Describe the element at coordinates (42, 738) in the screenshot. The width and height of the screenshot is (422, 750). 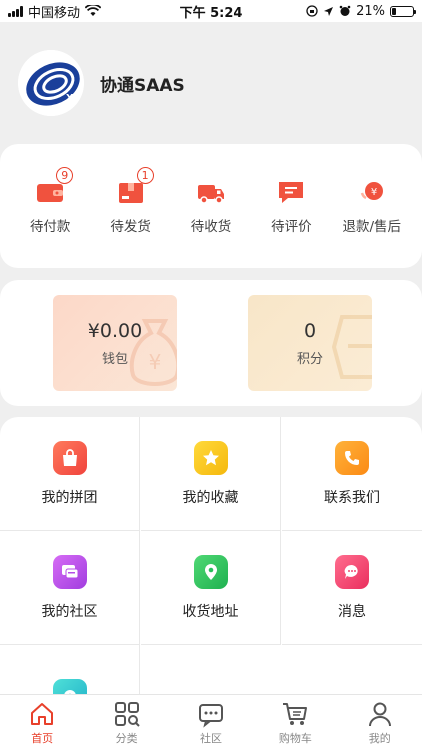
I see `tab-label: 首页` at that location.